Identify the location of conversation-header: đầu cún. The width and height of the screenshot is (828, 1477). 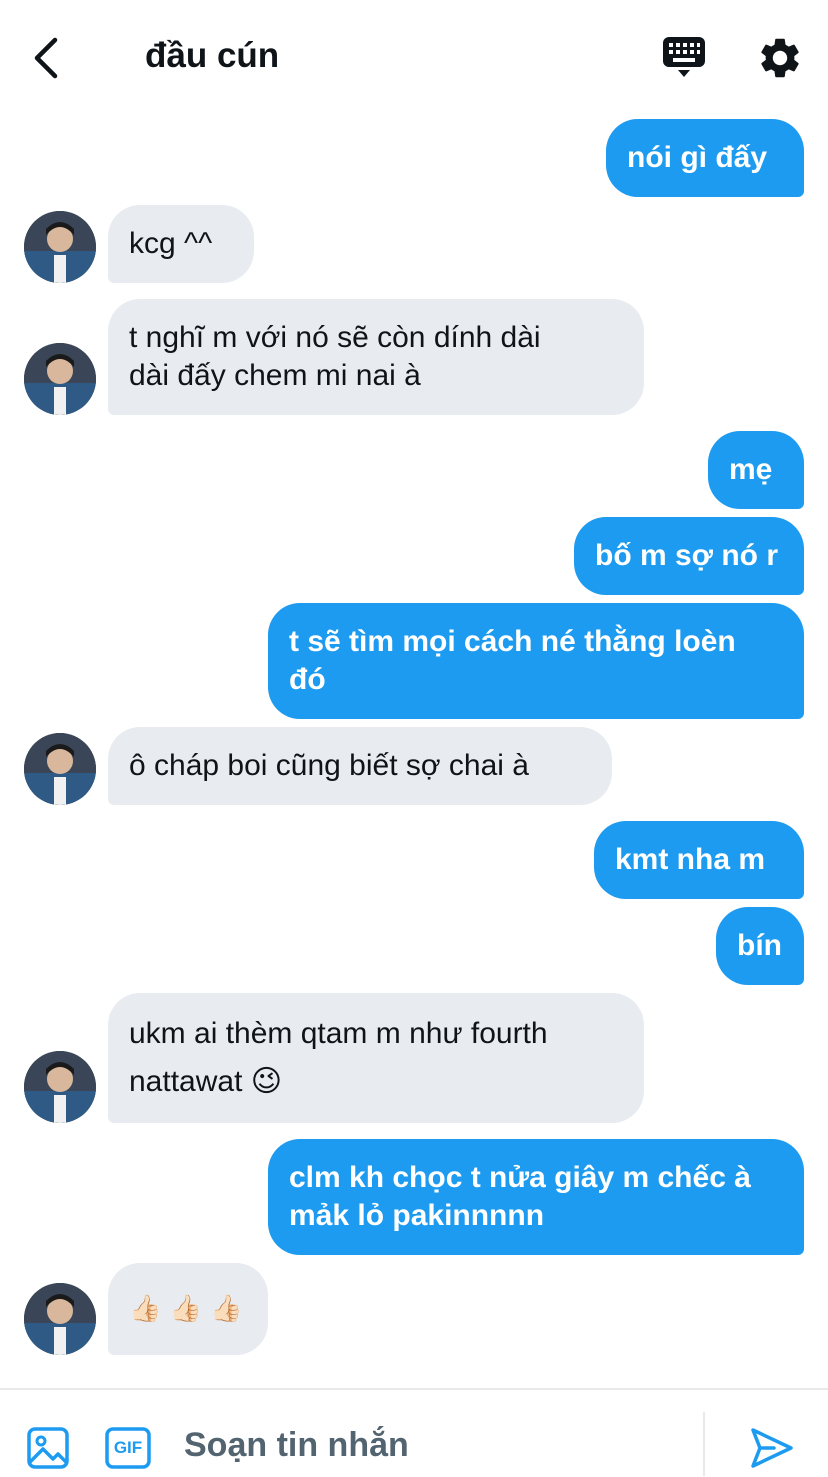
(414, 56).